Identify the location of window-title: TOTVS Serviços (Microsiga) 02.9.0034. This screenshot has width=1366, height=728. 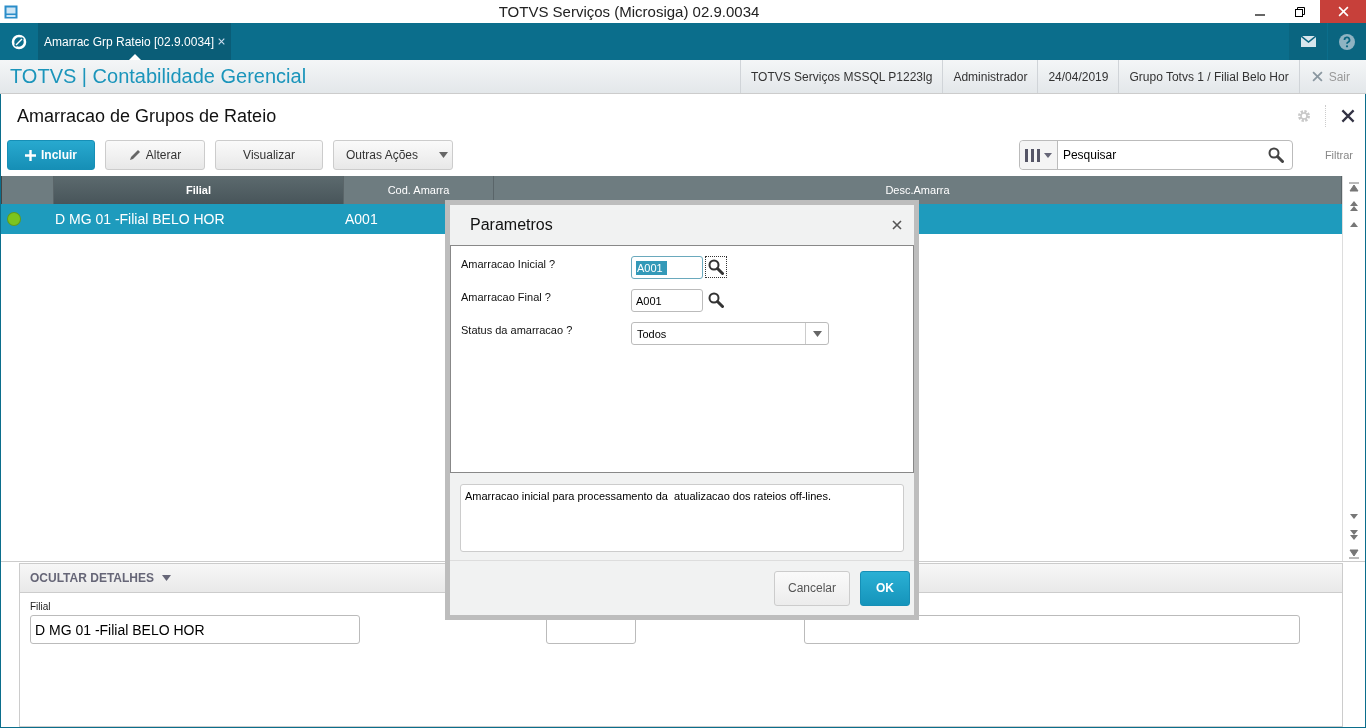
(629, 11).